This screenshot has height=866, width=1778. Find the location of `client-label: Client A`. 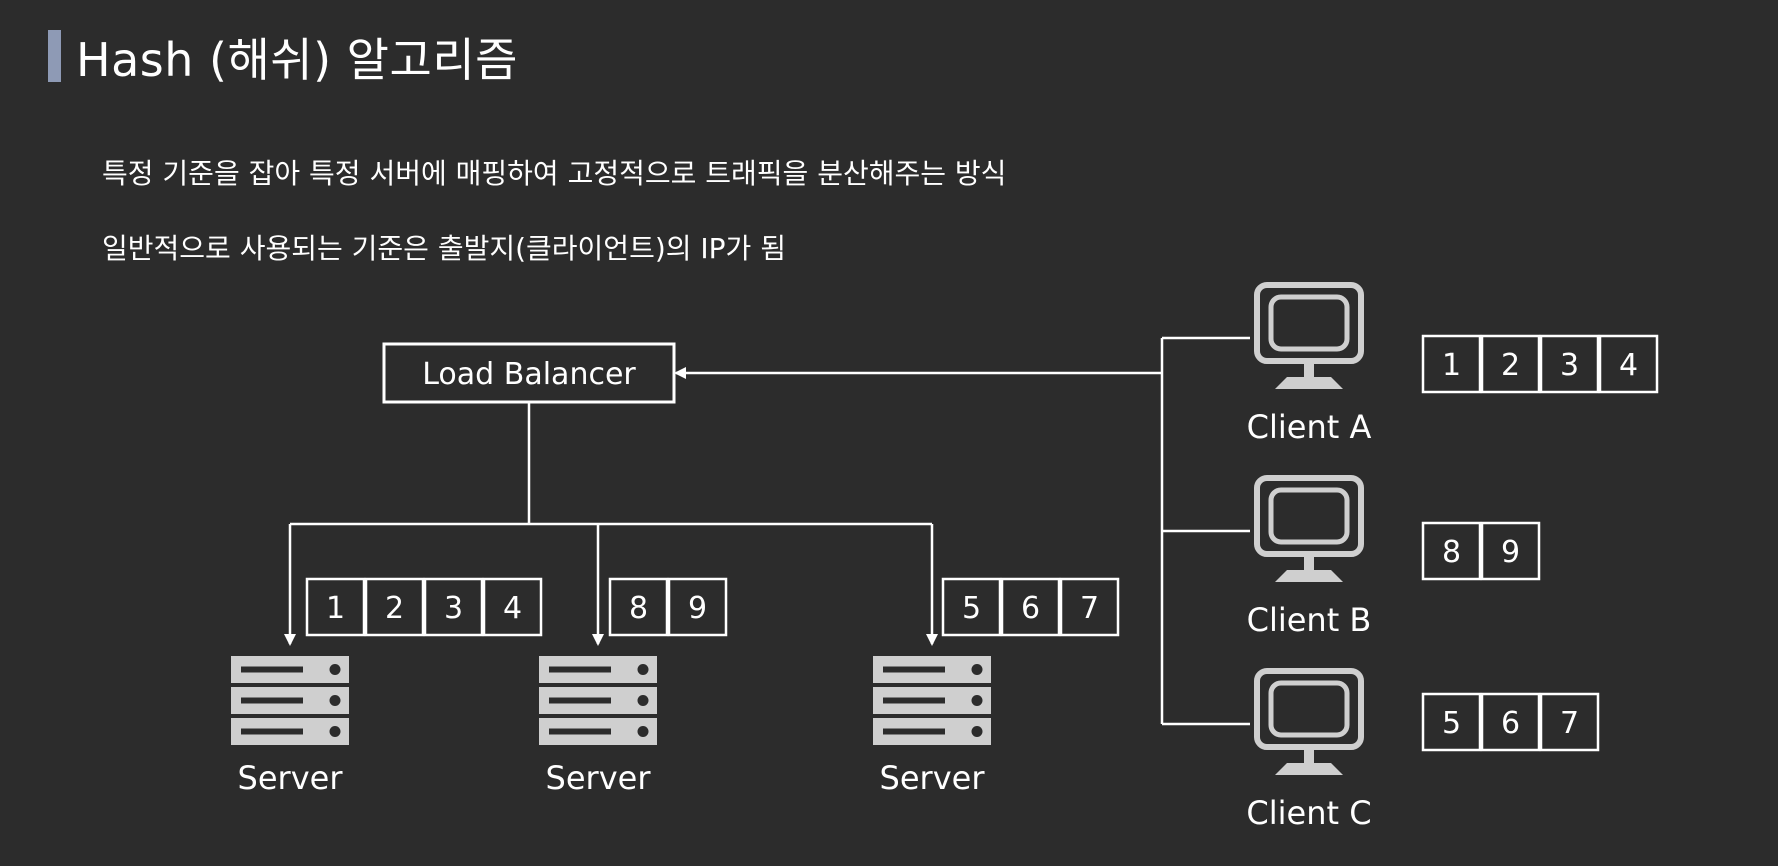

client-label: Client A is located at coordinates (1309, 427).